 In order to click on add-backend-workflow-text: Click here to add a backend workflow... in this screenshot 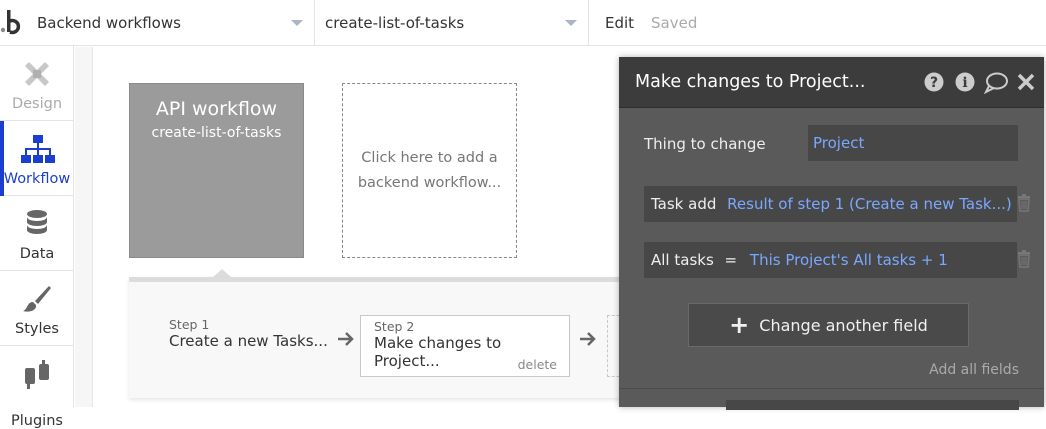, I will do `click(429, 170)`.